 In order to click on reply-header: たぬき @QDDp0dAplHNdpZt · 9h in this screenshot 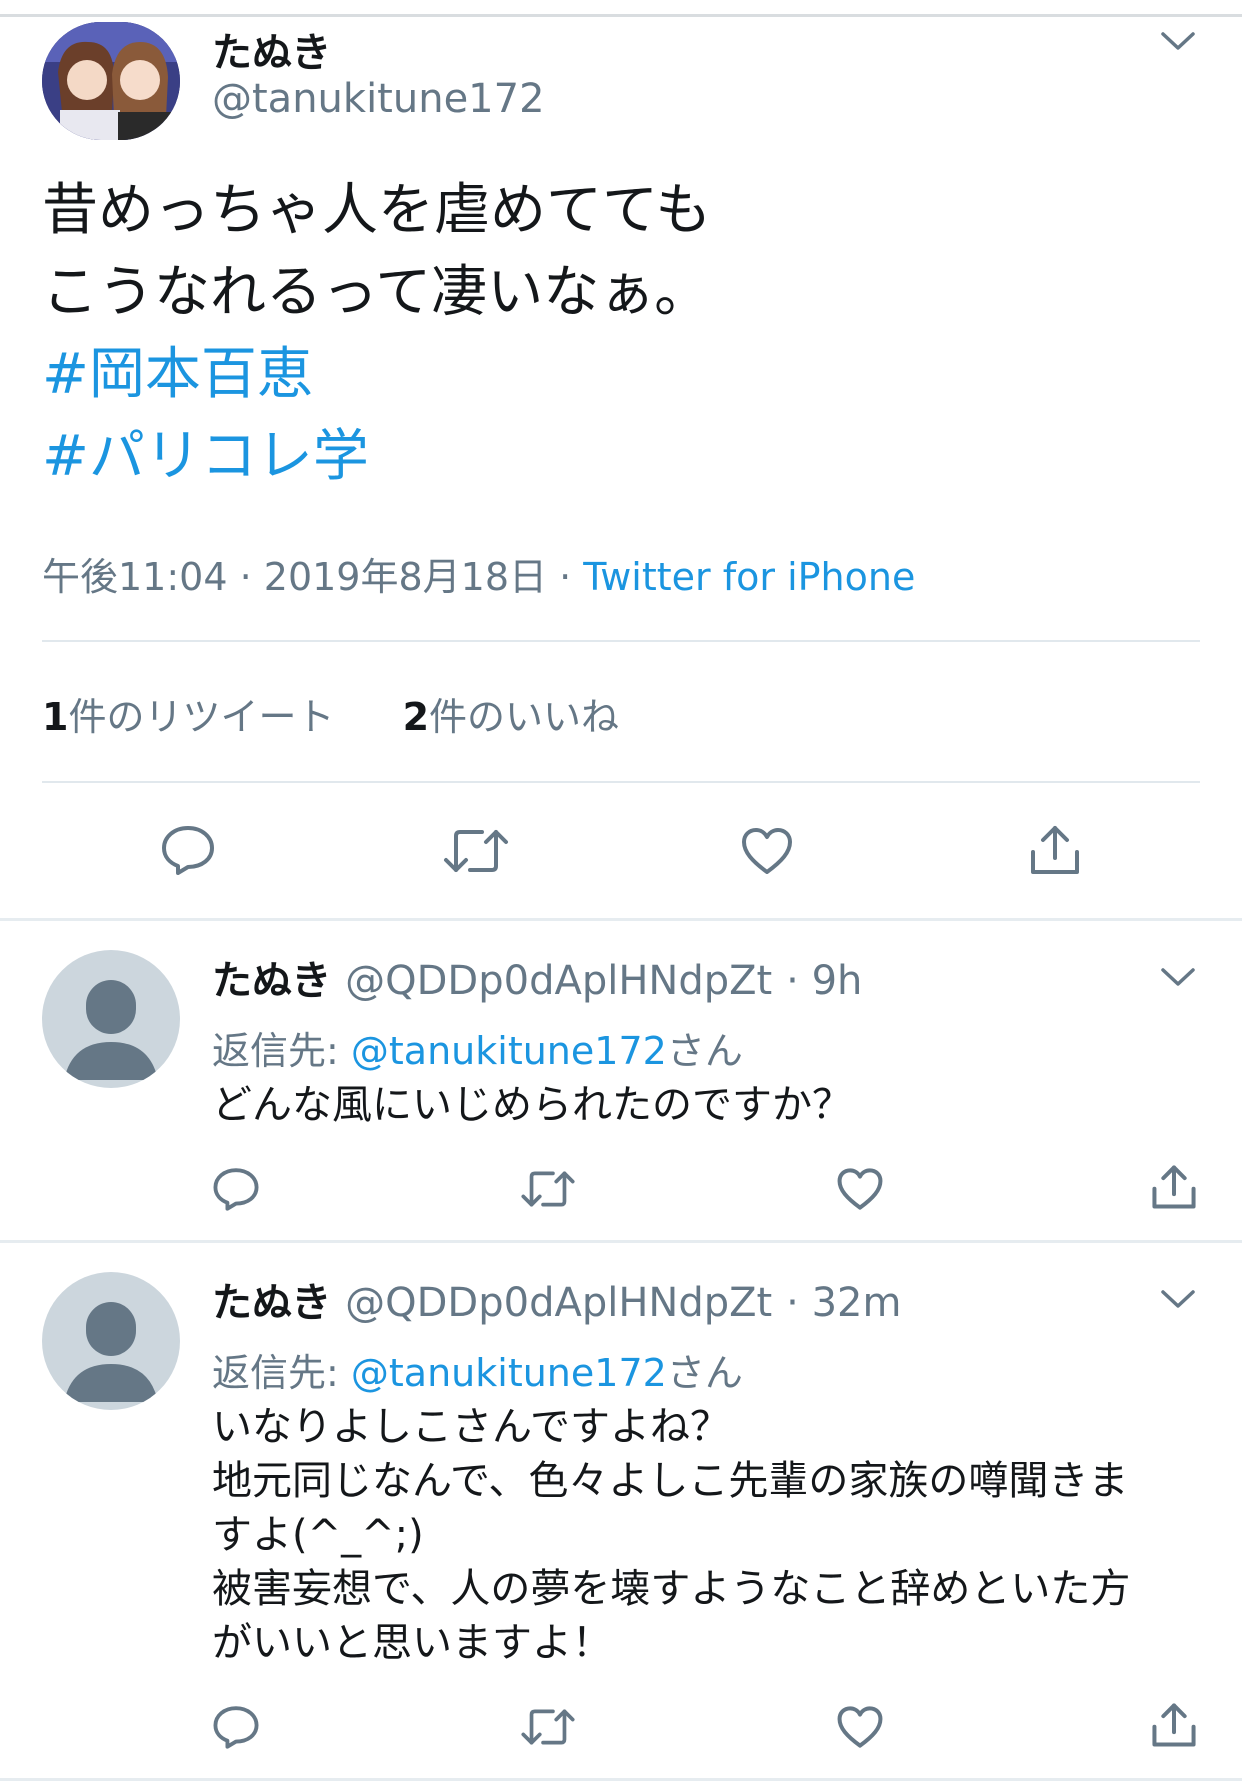, I will do `click(537, 977)`.